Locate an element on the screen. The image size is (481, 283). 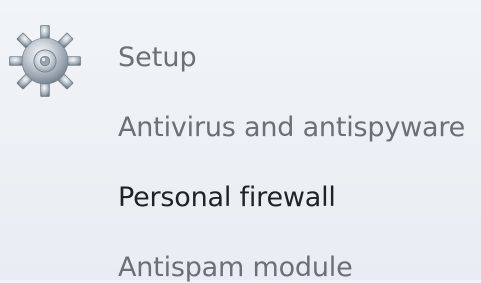
menu-item-antispam: Antispam module is located at coordinates (235, 268).